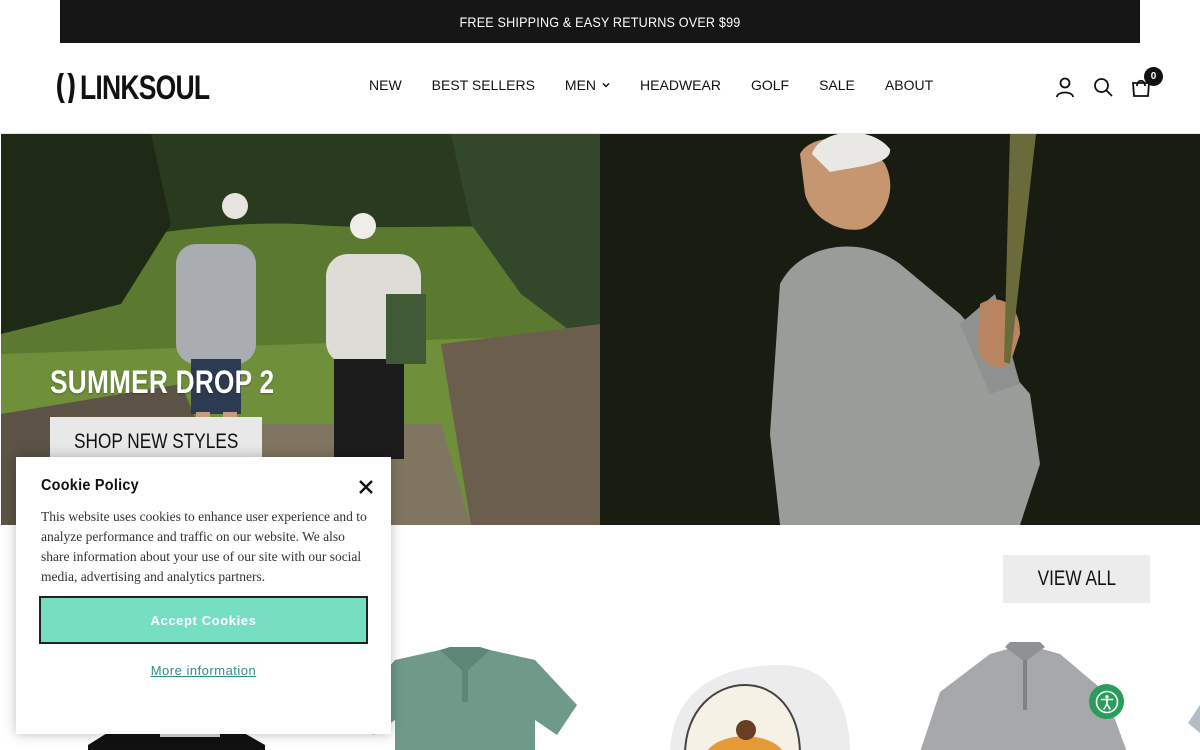 The height and width of the screenshot is (750, 1200). I want to click on nav-item-new: NEW, so click(385, 85).